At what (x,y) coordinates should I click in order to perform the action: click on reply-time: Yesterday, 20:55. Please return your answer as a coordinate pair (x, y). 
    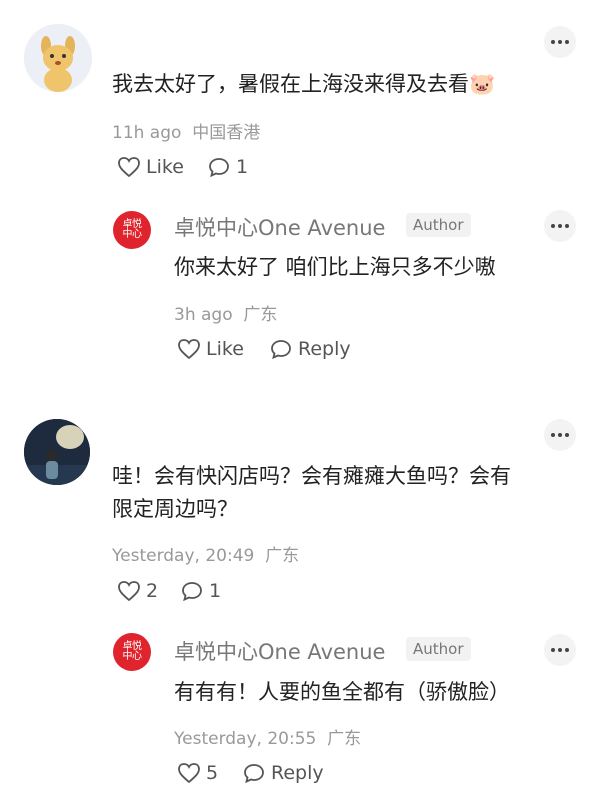
    Looking at the image, I should click on (245, 739).